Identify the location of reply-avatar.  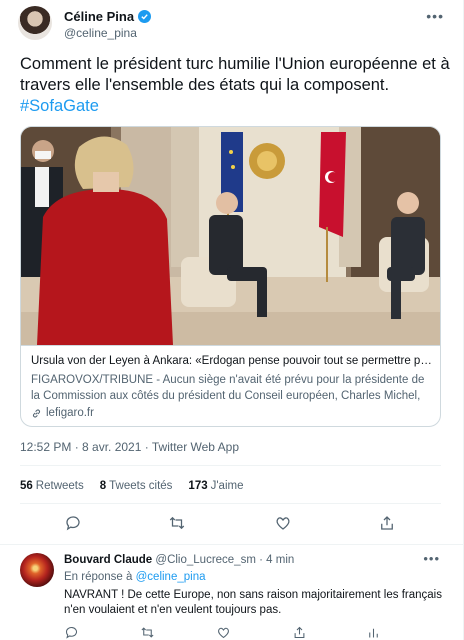
(37, 570).